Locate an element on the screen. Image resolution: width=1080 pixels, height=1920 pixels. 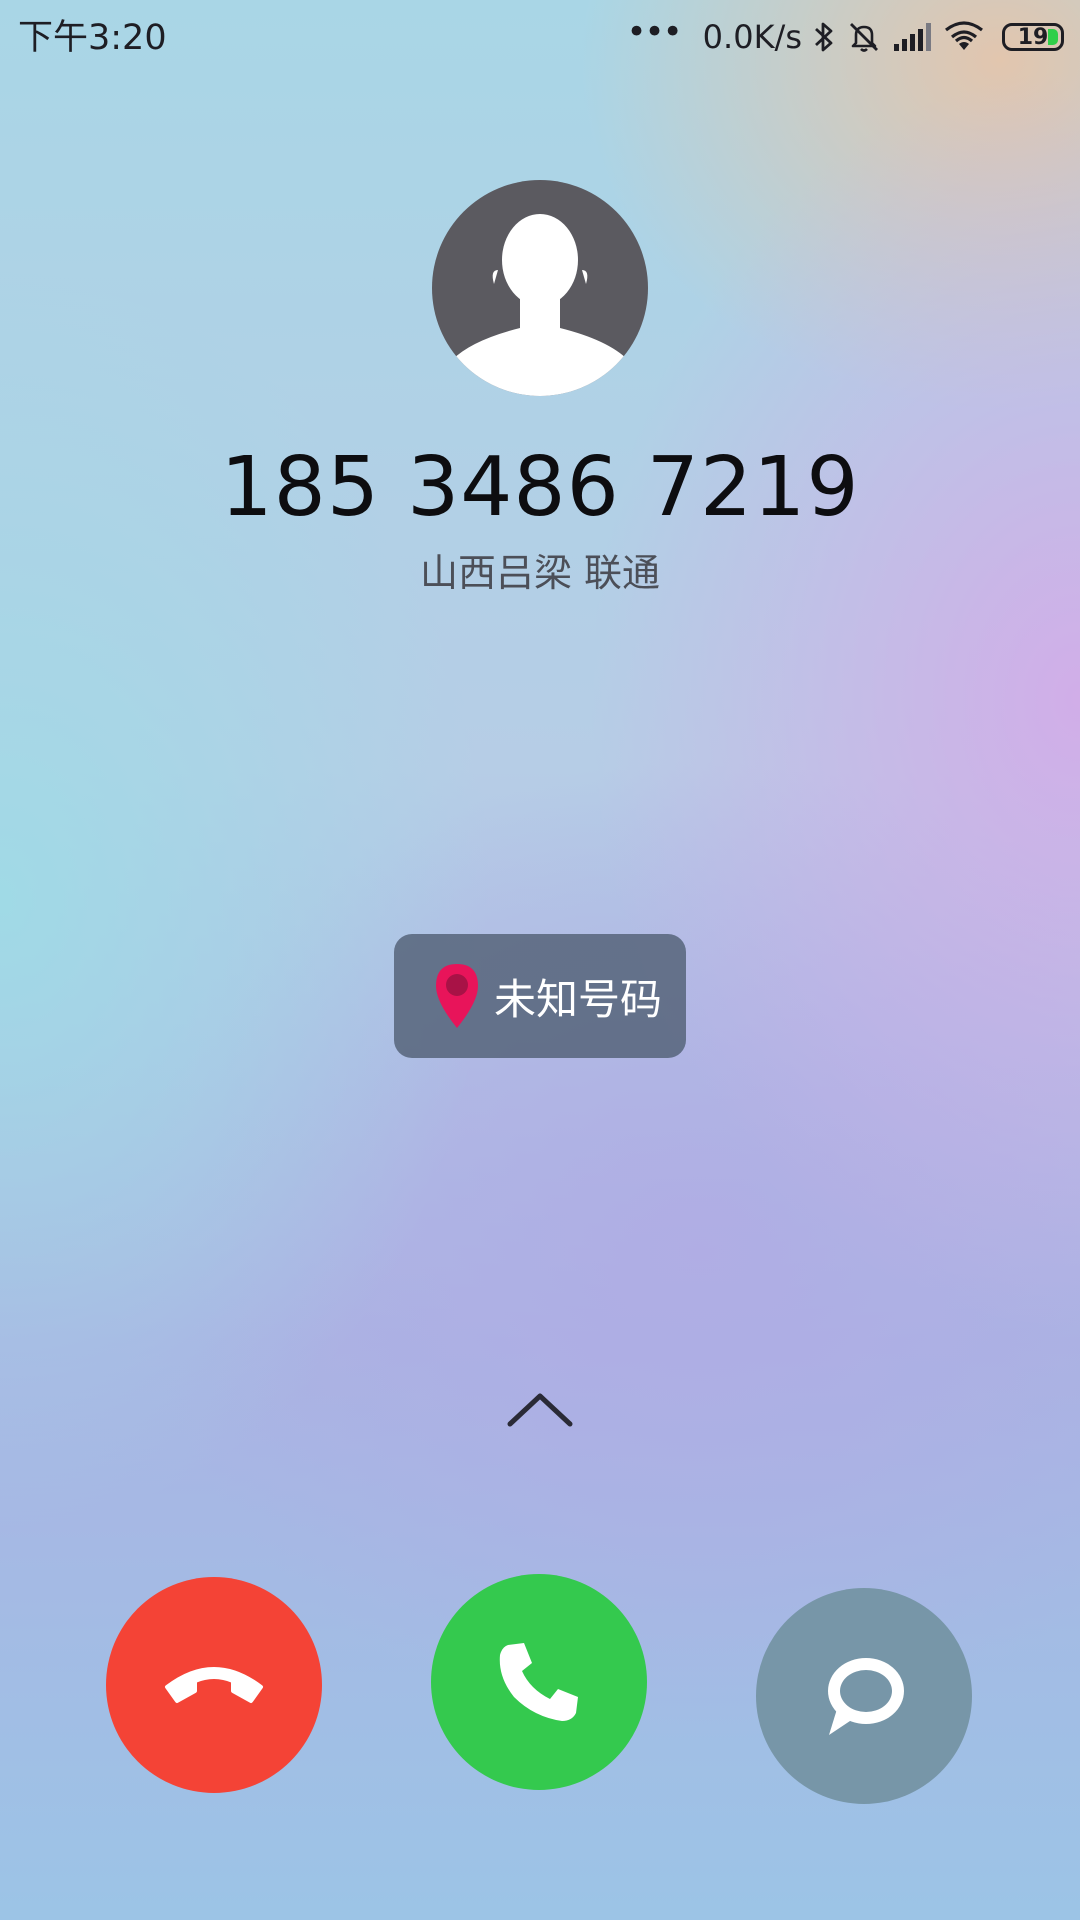
reply-message-button is located at coordinates (864, 1696).